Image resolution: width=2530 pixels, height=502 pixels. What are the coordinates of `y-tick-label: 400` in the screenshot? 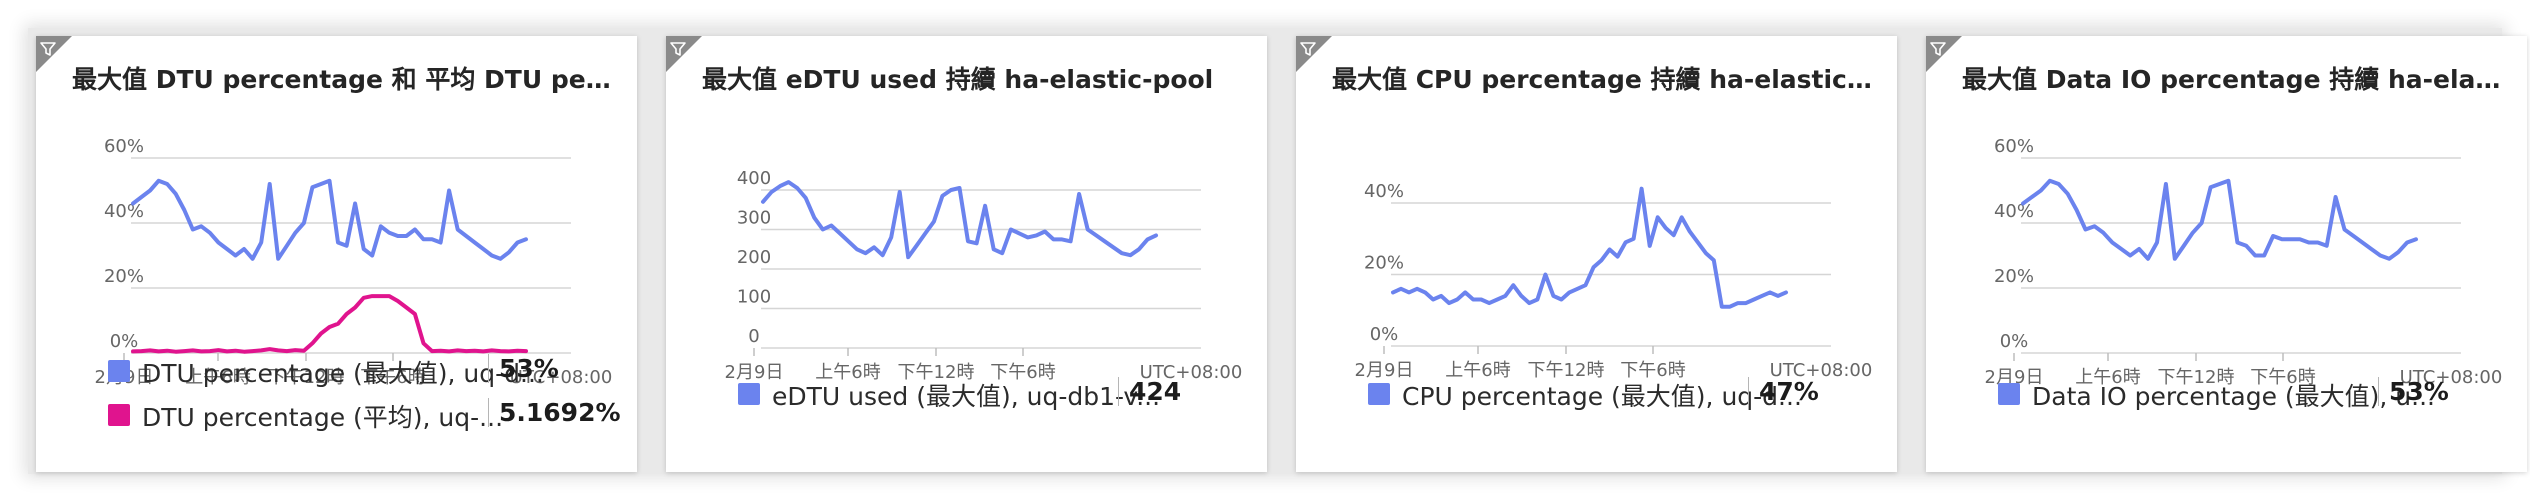 It's located at (754, 178).